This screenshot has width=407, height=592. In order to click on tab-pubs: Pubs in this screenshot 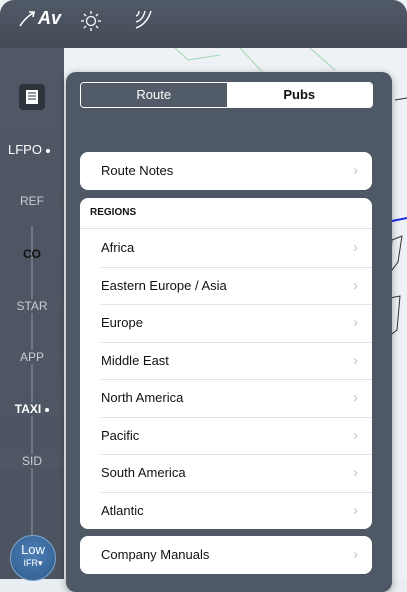, I will do `click(299, 95)`.